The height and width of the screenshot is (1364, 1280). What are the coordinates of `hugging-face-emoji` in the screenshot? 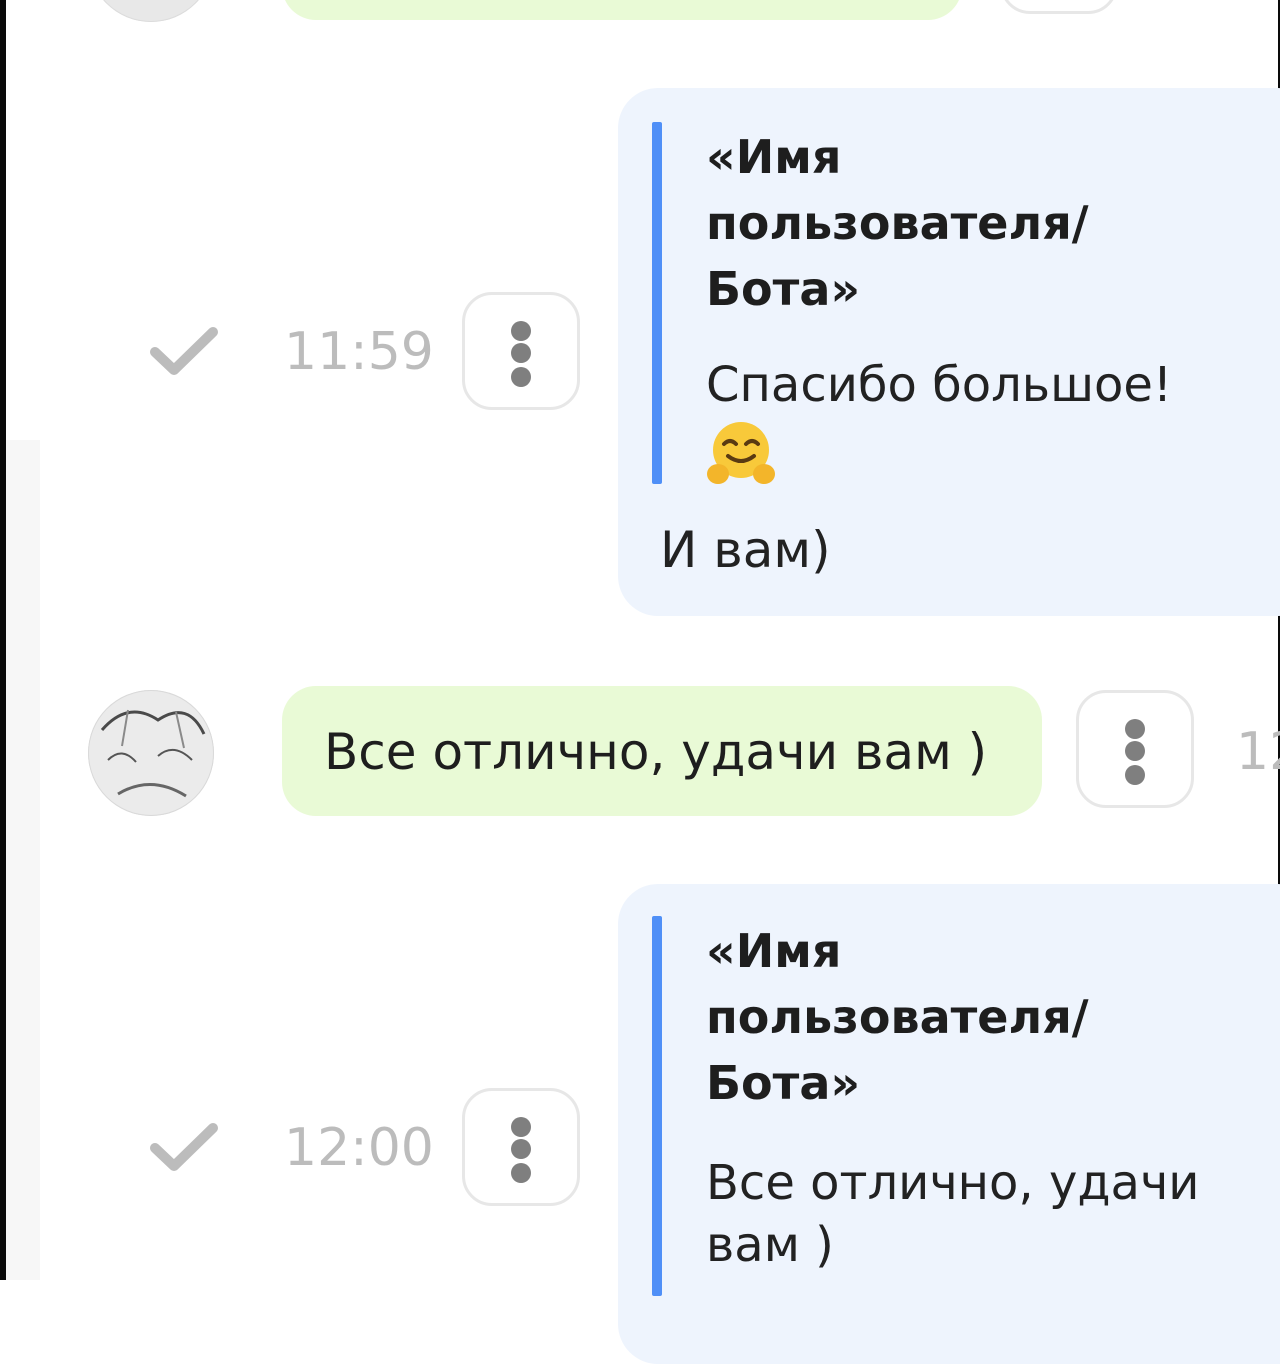 It's located at (741, 453).